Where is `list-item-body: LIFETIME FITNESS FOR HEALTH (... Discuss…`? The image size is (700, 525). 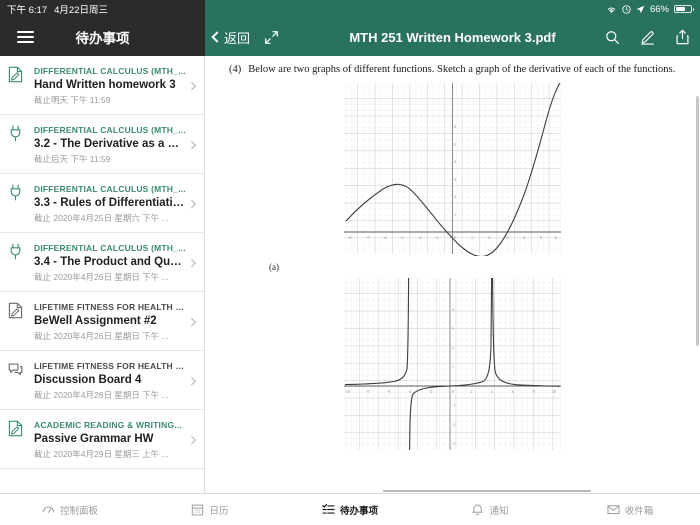 list-item-body: LIFETIME FITNESS FOR HEALTH (... Discuss… is located at coordinates (110, 380).